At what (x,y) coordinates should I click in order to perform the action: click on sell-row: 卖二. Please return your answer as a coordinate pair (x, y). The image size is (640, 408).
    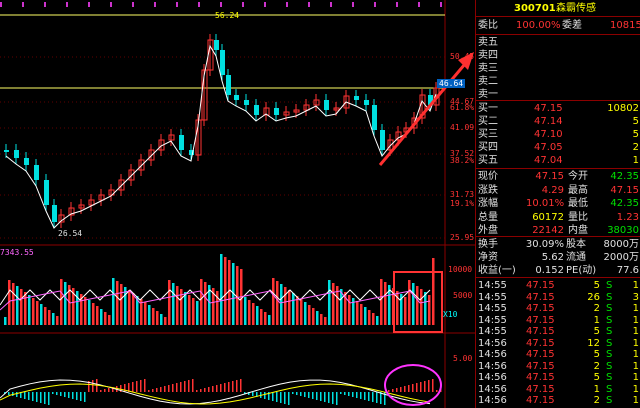
    Looking at the image, I should click on (558, 81).